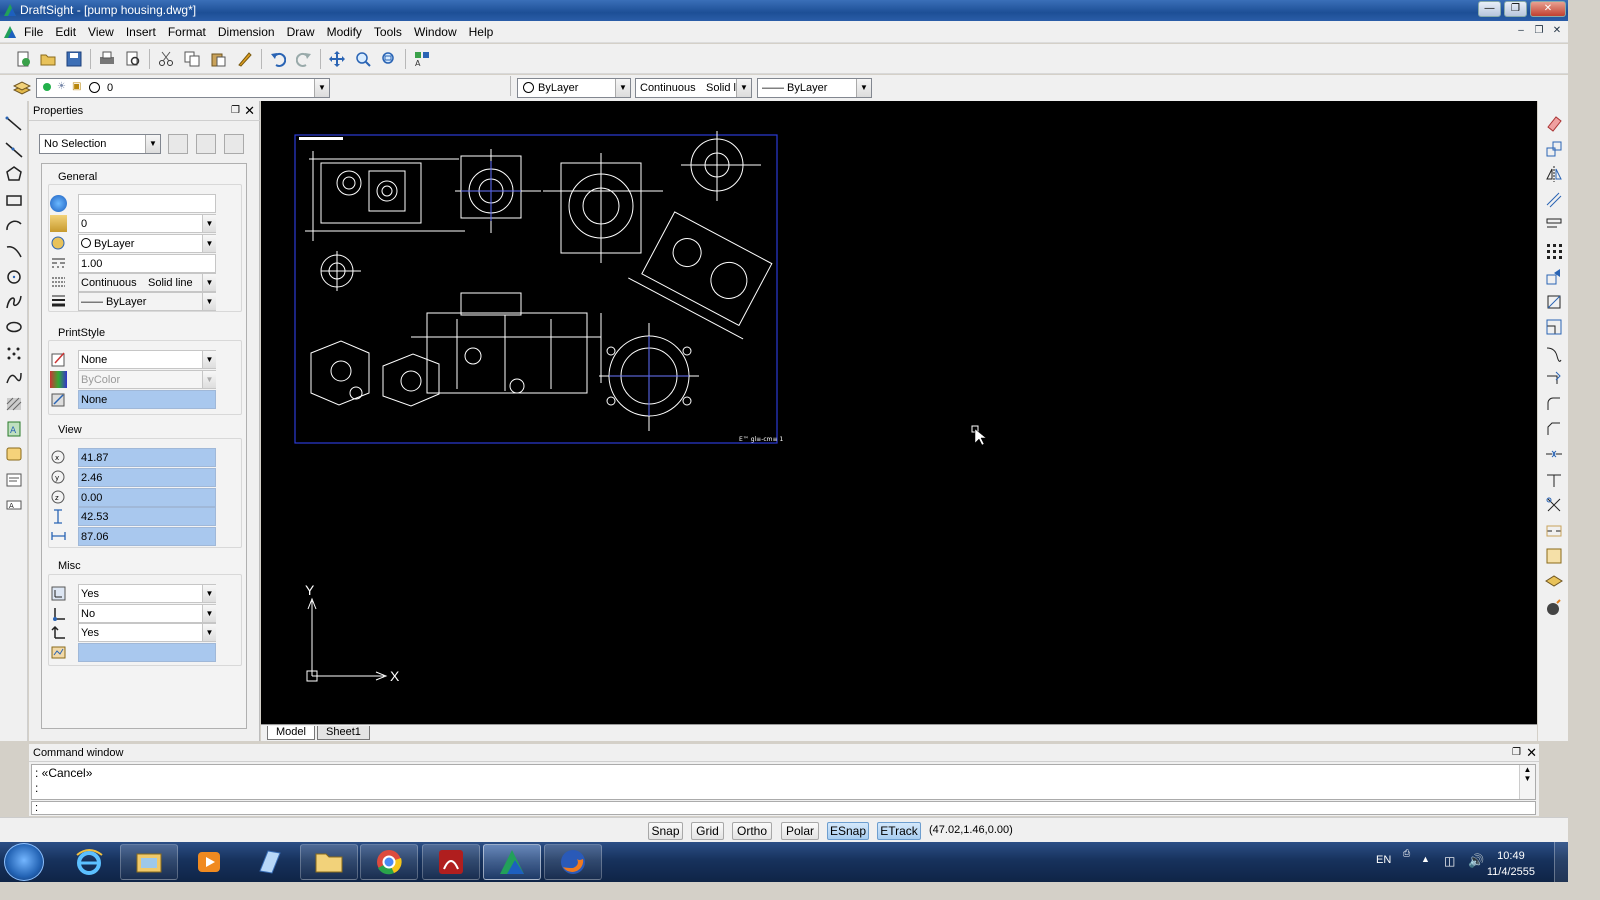 The width and height of the screenshot is (1600, 900). What do you see at coordinates (147, 243) in the screenshot?
I see `prop-colorby-field: ByLayer` at bounding box center [147, 243].